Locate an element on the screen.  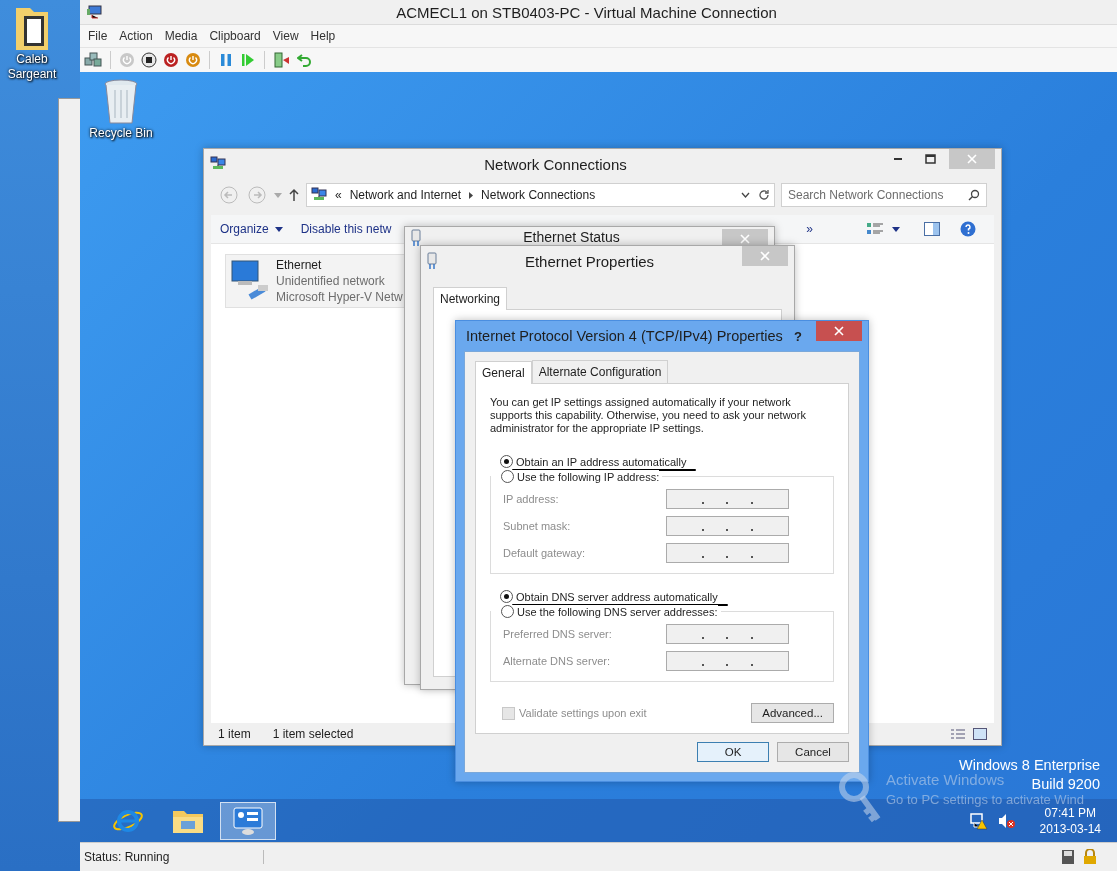
field-label: IP address: is located at coordinates (531, 499).